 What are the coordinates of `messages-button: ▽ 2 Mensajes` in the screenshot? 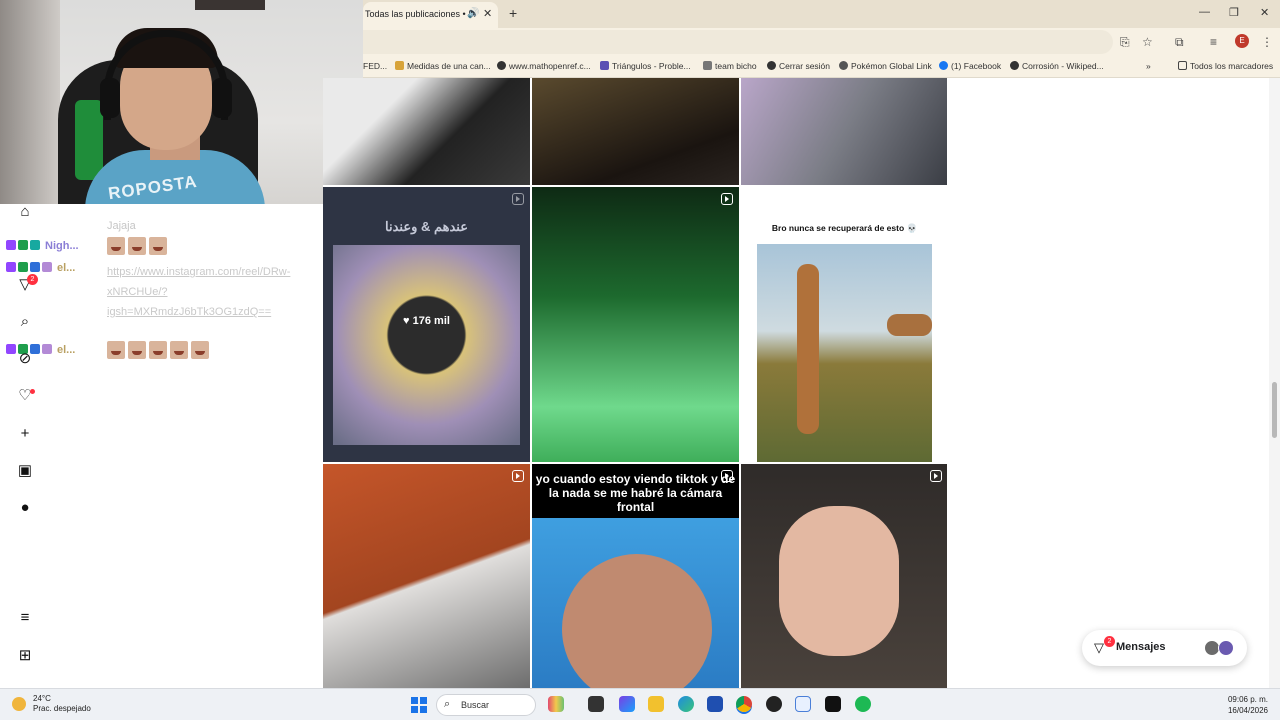 It's located at (1164, 648).